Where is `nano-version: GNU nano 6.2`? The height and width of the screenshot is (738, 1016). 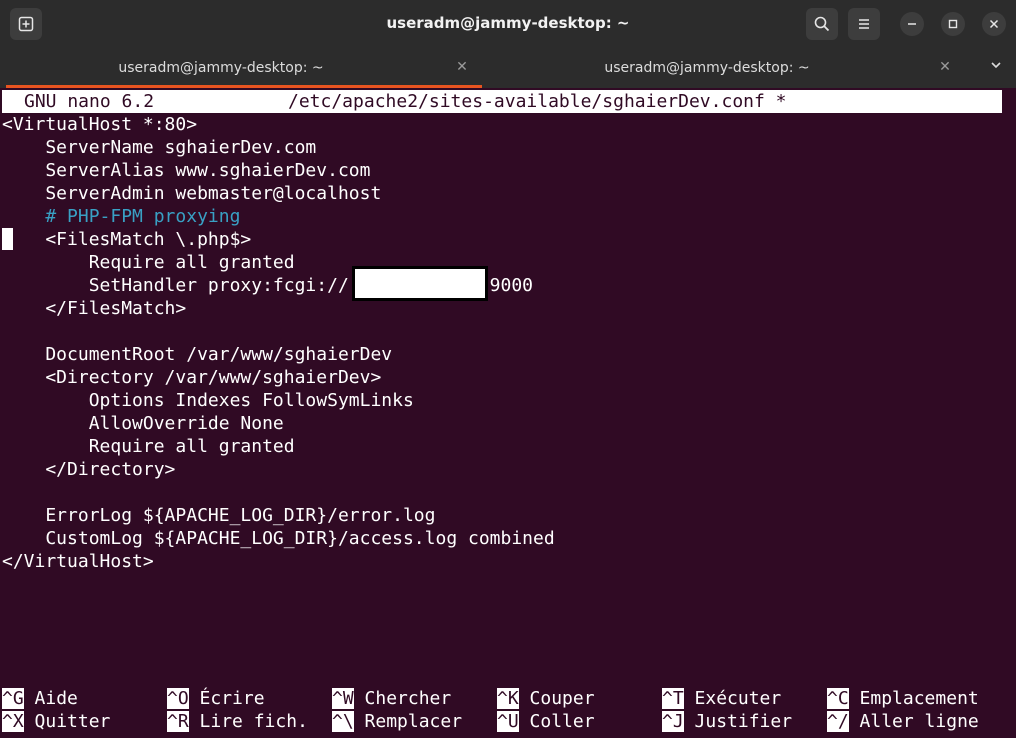
nano-version: GNU nano 6.2 is located at coordinates (89, 101).